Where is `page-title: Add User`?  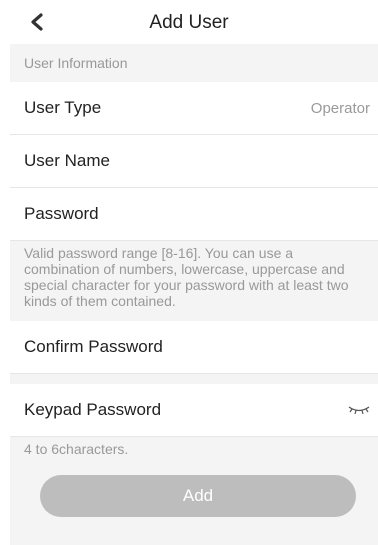
page-title: Add User is located at coordinates (189, 22).